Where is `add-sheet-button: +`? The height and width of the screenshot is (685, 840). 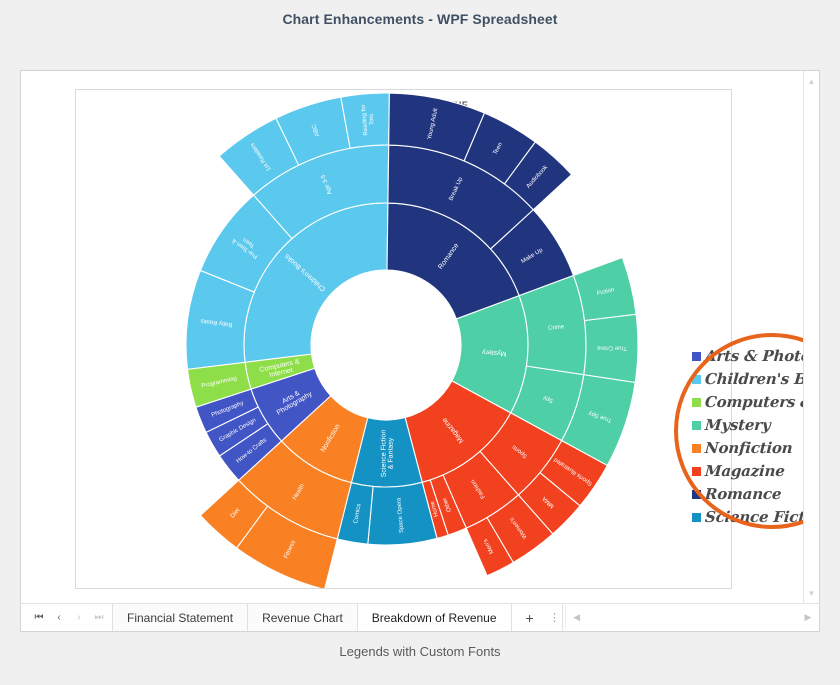
add-sheet-button: + is located at coordinates (530, 617).